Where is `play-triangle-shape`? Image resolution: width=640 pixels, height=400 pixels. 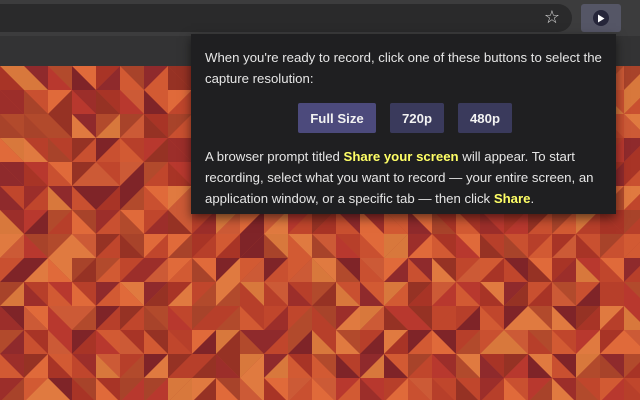 play-triangle-shape is located at coordinates (601, 18).